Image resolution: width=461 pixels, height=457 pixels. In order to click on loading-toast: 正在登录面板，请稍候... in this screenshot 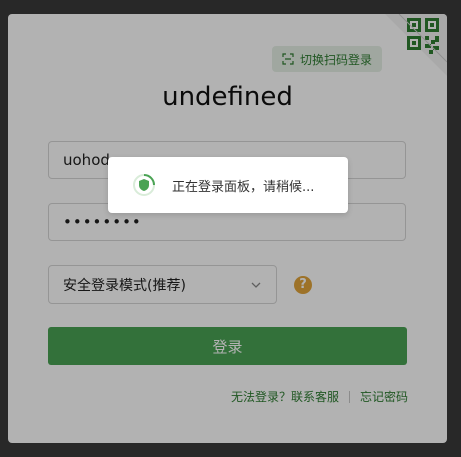, I will do `click(228, 185)`.